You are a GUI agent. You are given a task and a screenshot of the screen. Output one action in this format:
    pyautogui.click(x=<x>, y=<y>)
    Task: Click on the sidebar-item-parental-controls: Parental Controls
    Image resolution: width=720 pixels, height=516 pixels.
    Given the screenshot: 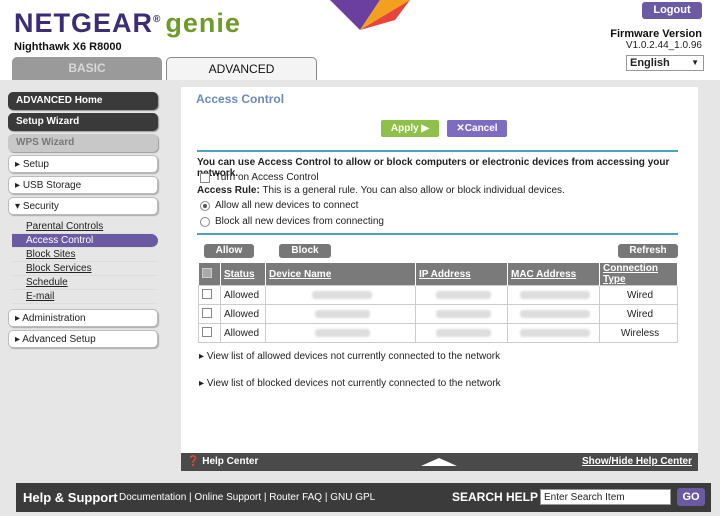 What is the action you would take?
    pyautogui.click(x=85, y=227)
    